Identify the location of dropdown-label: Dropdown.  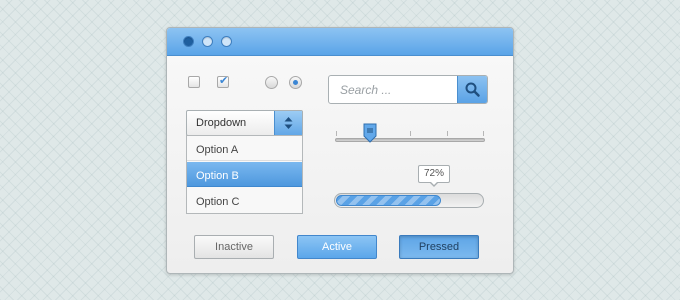
(221, 123).